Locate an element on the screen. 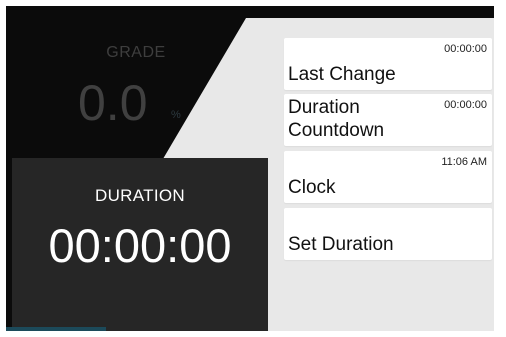 The width and height of the screenshot is (506, 337). duration-countdown-button: 00:00:00 Duration Countdown is located at coordinates (388, 120).